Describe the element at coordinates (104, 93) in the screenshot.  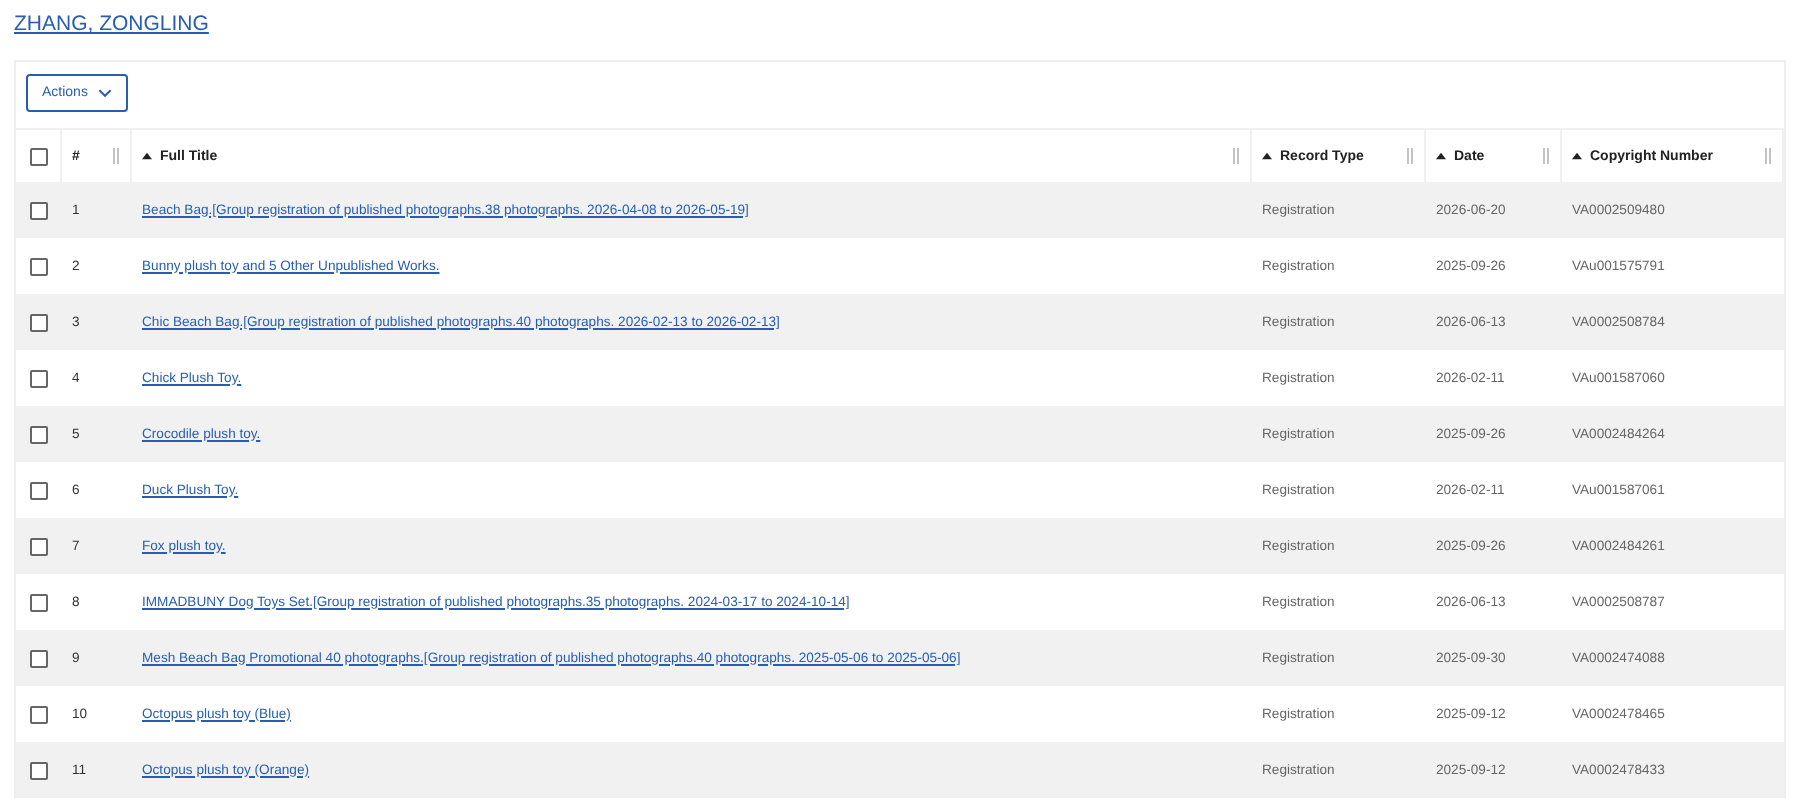
I see `chevron-down-icon` at that location.